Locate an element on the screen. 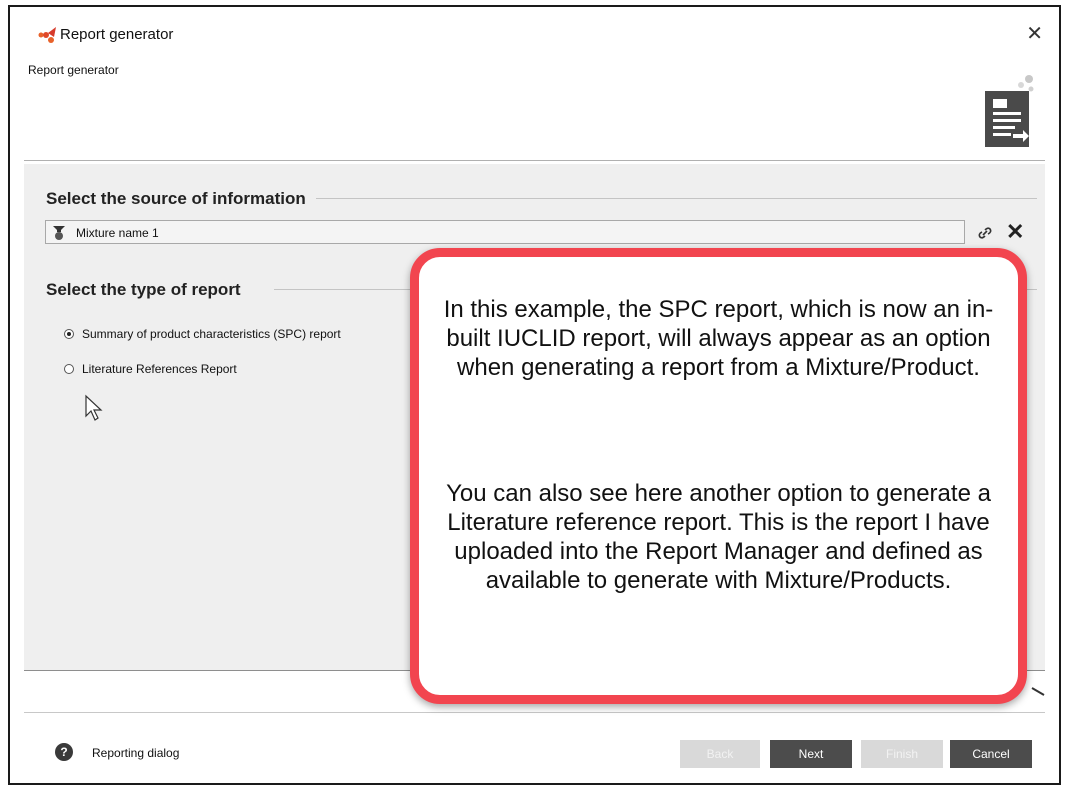 This screenshot has height=791, width=1072. back-button: Back is located at coordinates (720, 754).